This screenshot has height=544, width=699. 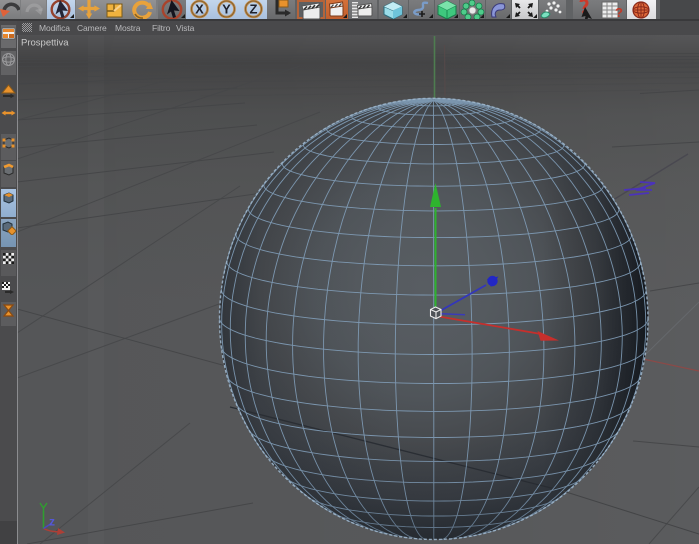 What do you see at coordinates (226, 9) in the screenshot?
I see `svg-text: Y` at bounding box center [226, 9].